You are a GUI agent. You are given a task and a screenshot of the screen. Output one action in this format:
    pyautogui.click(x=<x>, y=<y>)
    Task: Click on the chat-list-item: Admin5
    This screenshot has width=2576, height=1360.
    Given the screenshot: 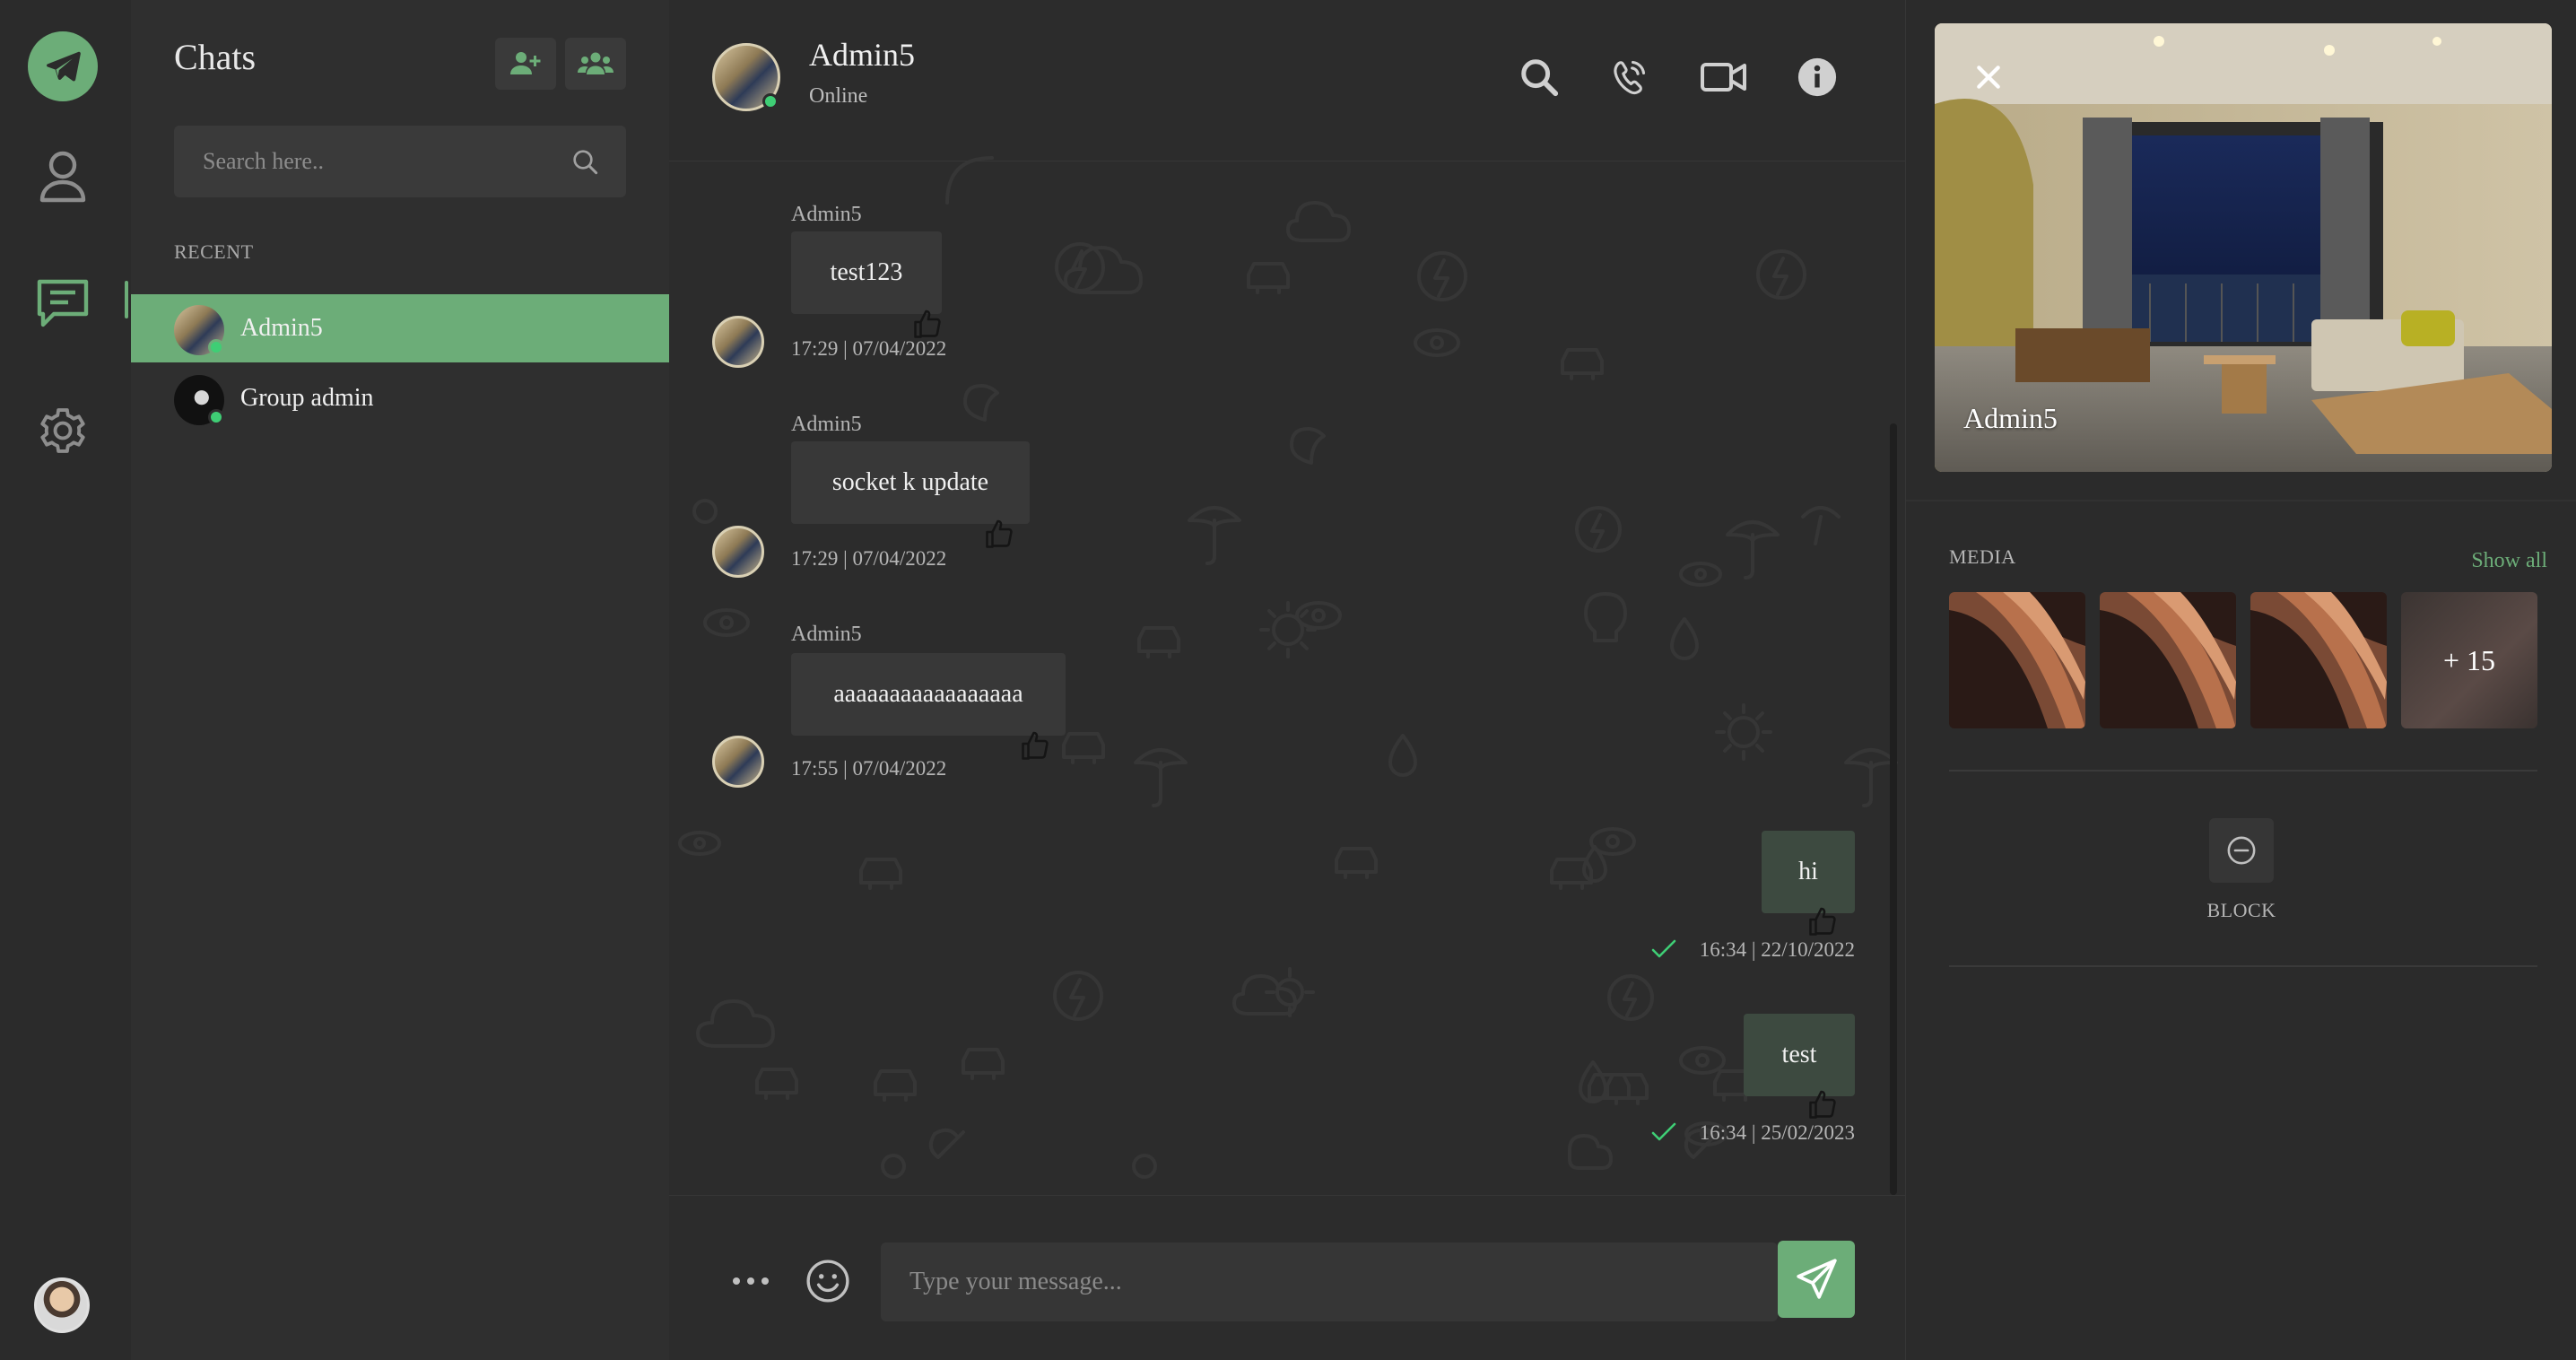 What is the action you would take?
    pyautogui.click(x=400, y=328)
    